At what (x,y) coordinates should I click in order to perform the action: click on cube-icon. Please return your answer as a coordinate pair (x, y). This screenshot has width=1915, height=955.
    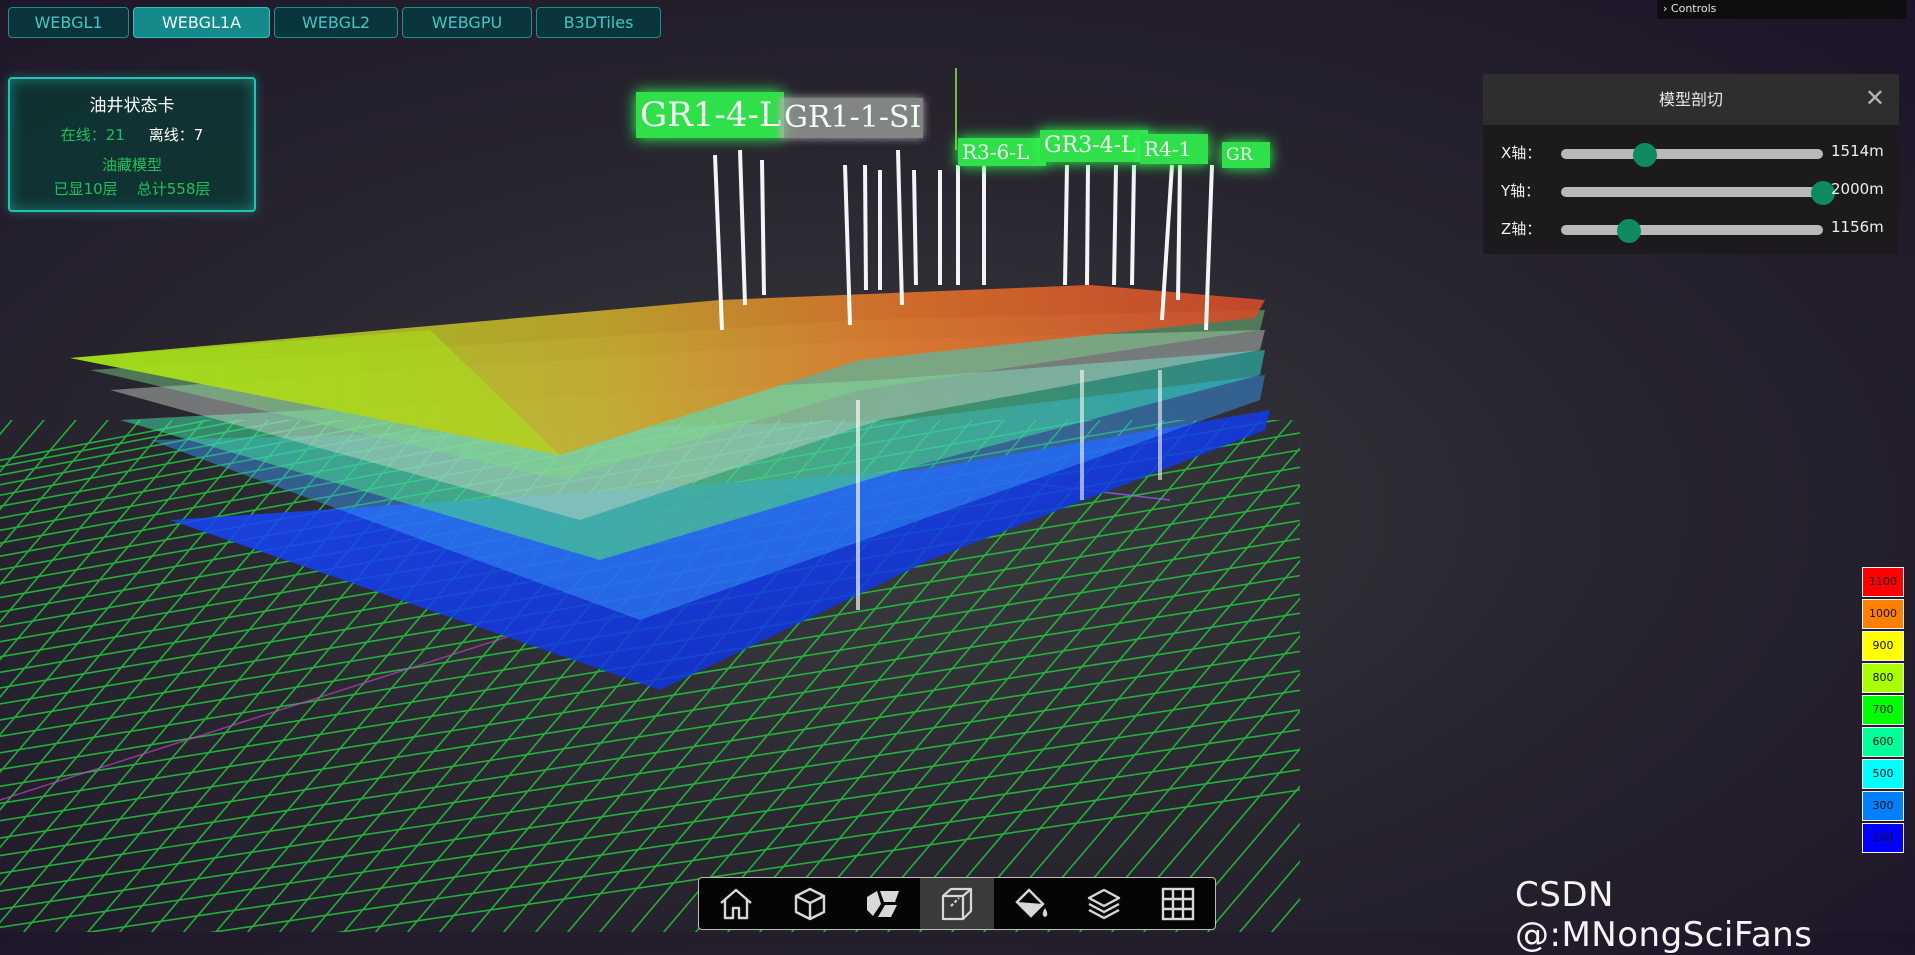
    Looking at the image, I should click on (809, 903).